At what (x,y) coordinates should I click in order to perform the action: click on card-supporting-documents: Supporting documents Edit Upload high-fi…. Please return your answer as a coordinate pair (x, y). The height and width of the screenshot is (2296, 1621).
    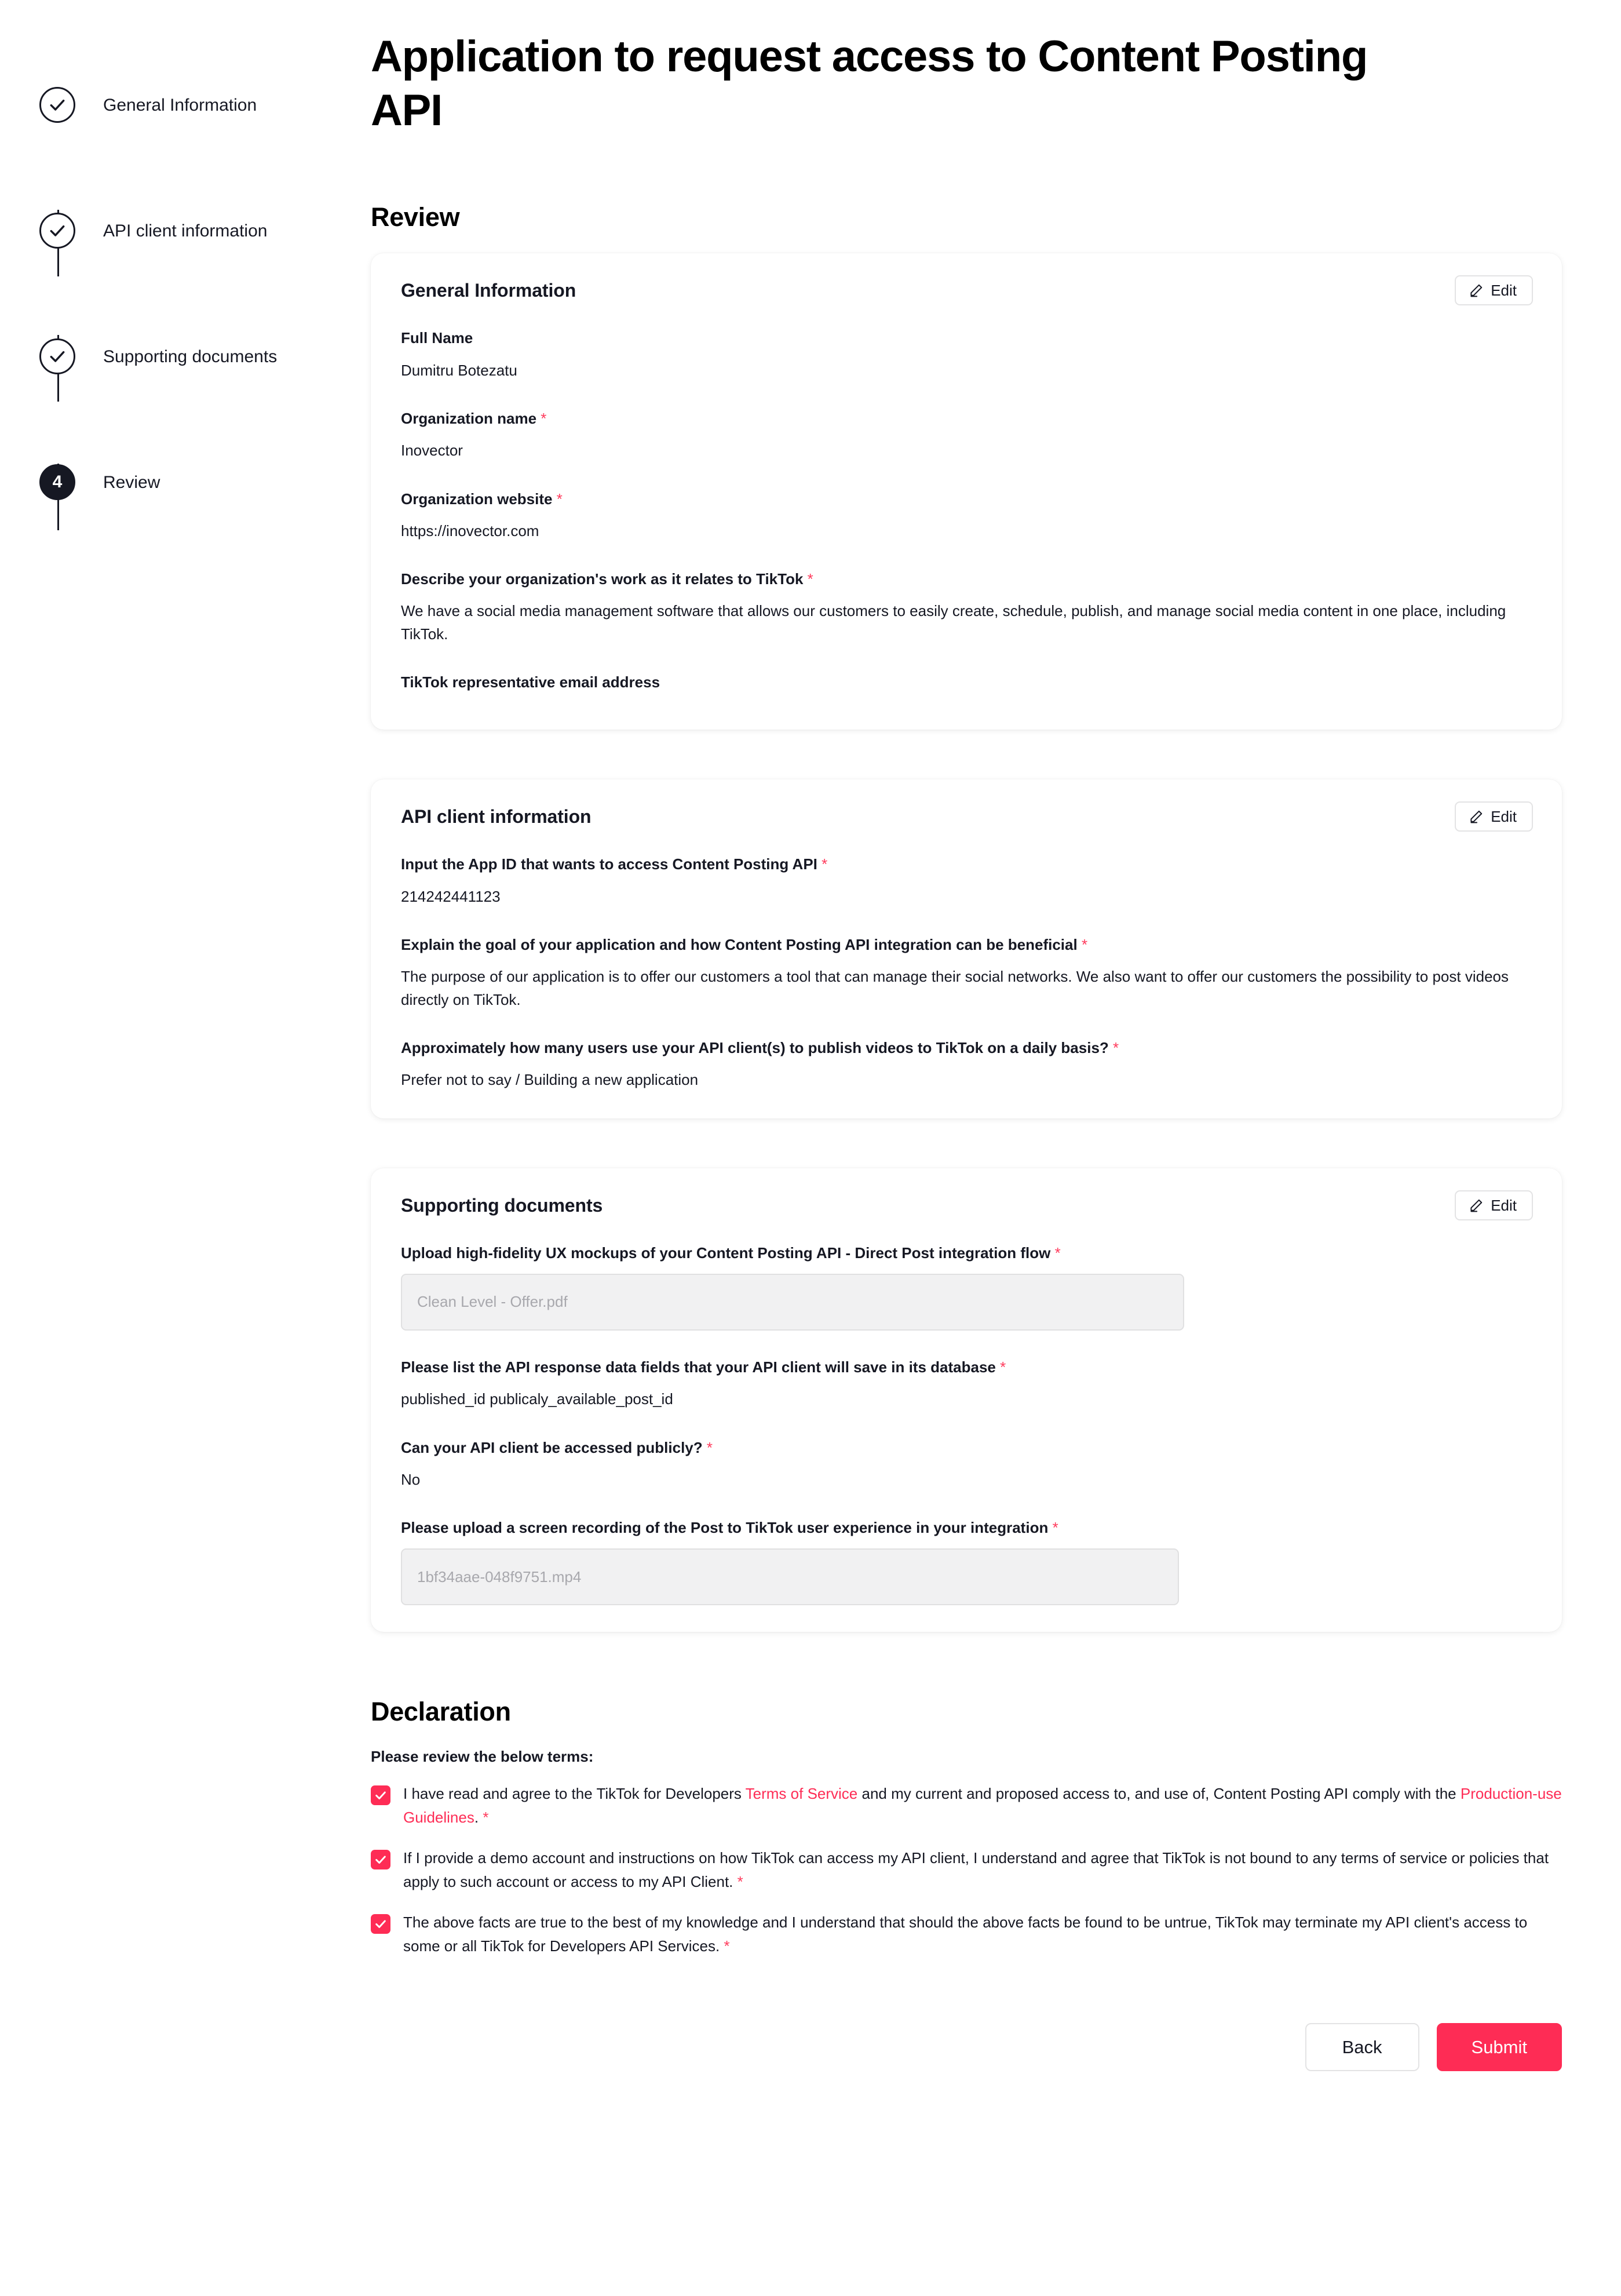
    Looking at the image, I should click on (967, 1400).